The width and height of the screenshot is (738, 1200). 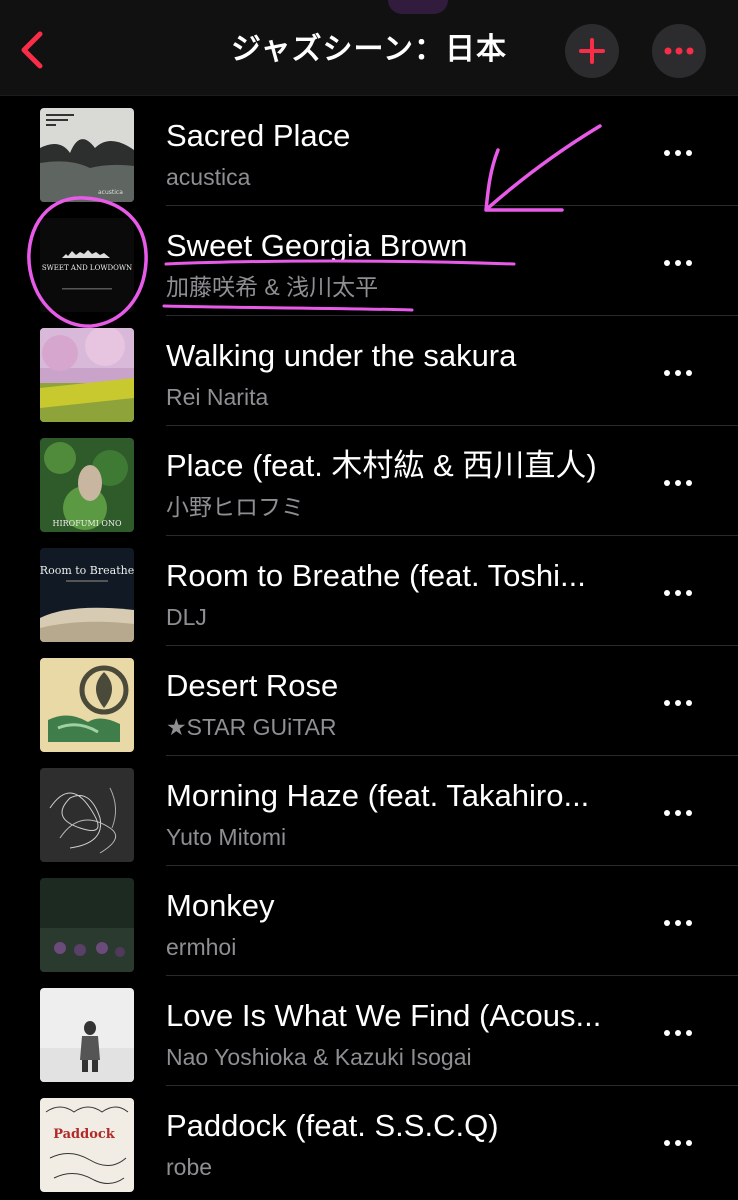 What do you see at coordinates (381, 465) in the screenshot?
I see `track-title: Place (feat. 木村紘 & 西川直人)` at bounding box center [381, 465].